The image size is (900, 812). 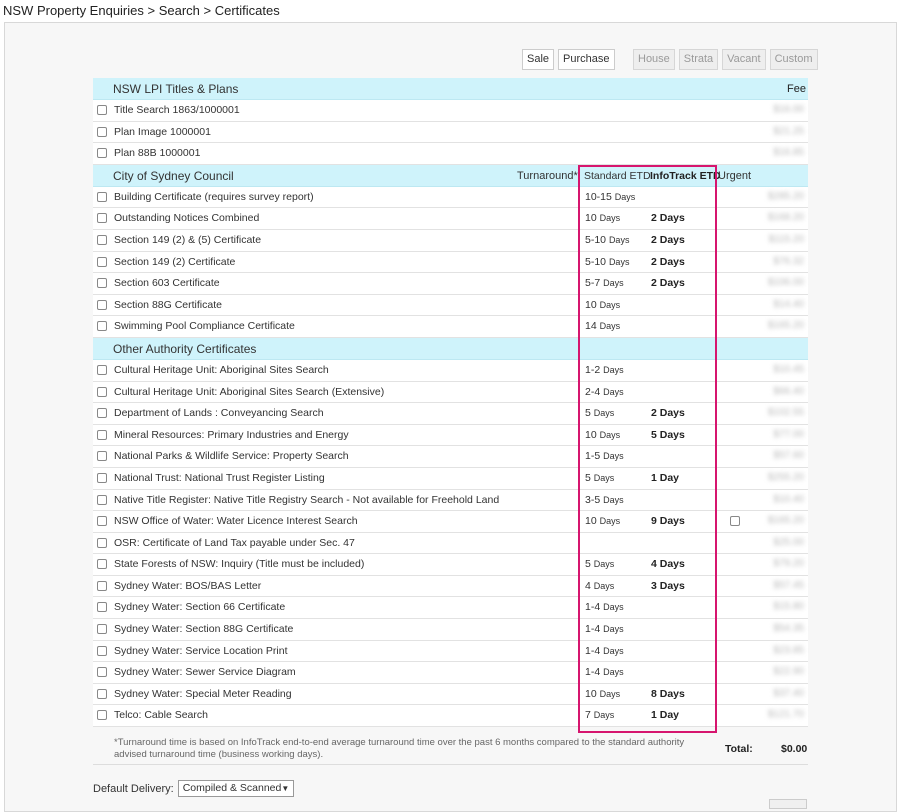 I want to click on standard-etd-value: 10-15, so click(x=598, y=196).